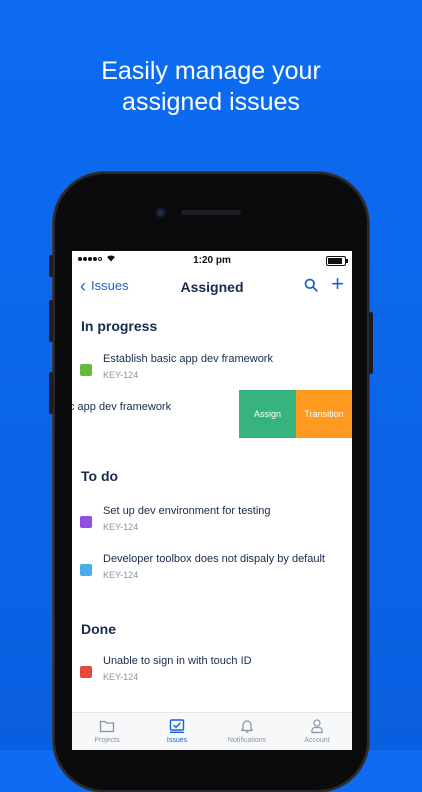  I want to click on task-icon, so click(86, 570).